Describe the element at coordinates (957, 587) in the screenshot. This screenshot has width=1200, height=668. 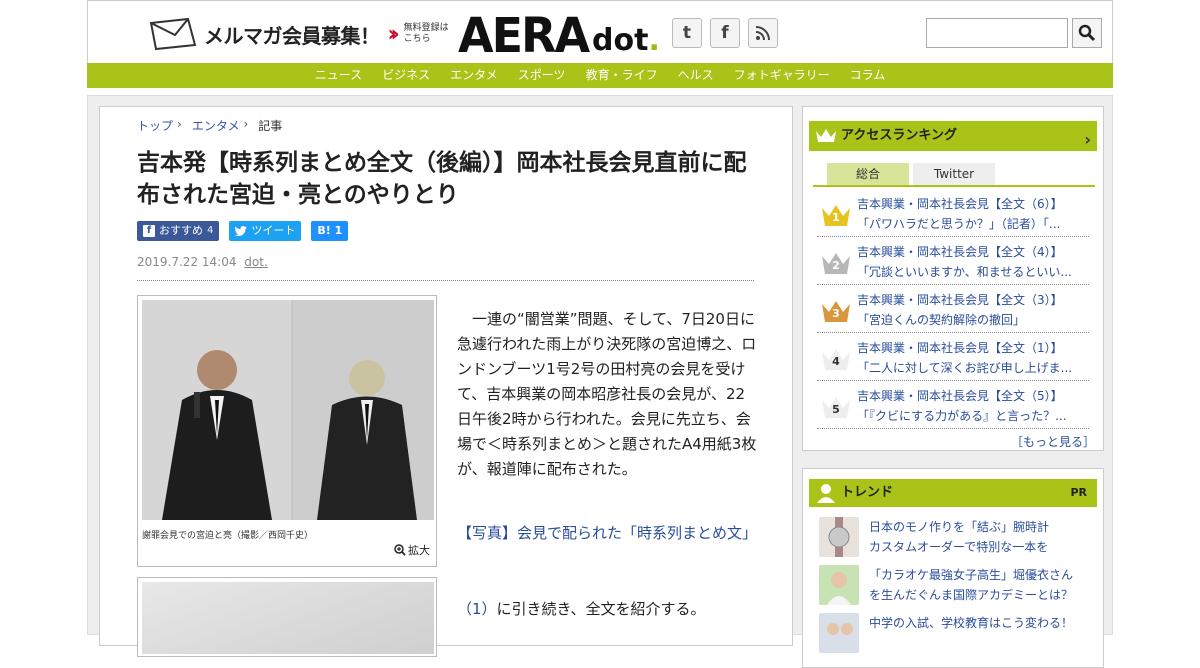
I see `trend-item: 「カラオケ最強女子高生」堀優衣さん を生んだぐんま国際アカデミーとは？` at that location.